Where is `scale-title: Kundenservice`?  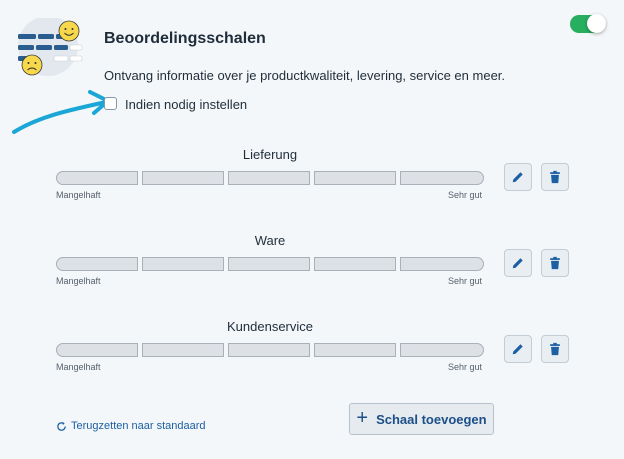 scale-title: Kundenservice is located at coordinates (270, 326).